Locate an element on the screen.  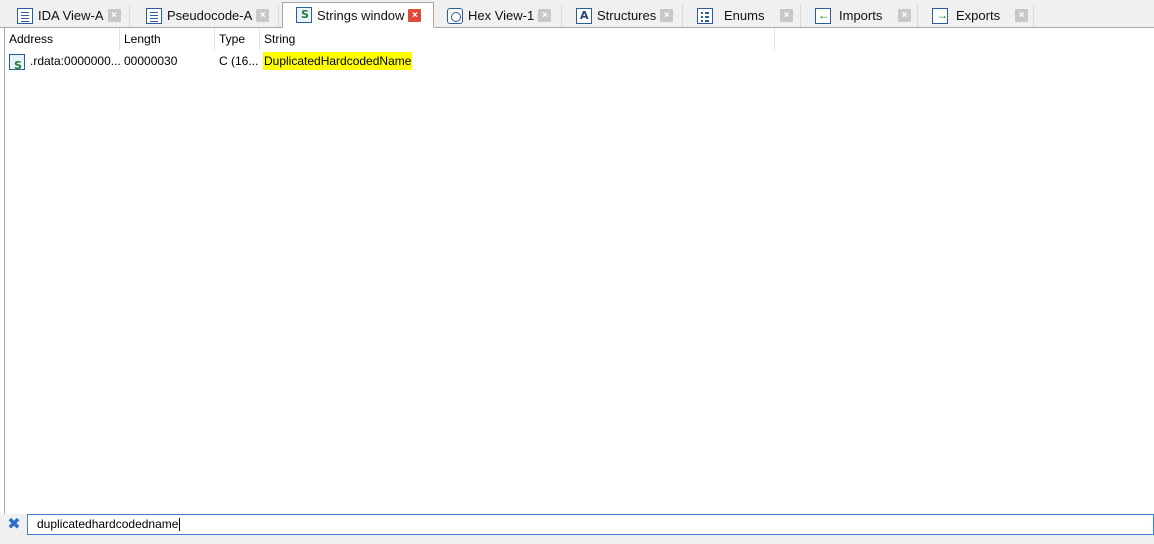
enums-icon is located at coordinates (705, 15).